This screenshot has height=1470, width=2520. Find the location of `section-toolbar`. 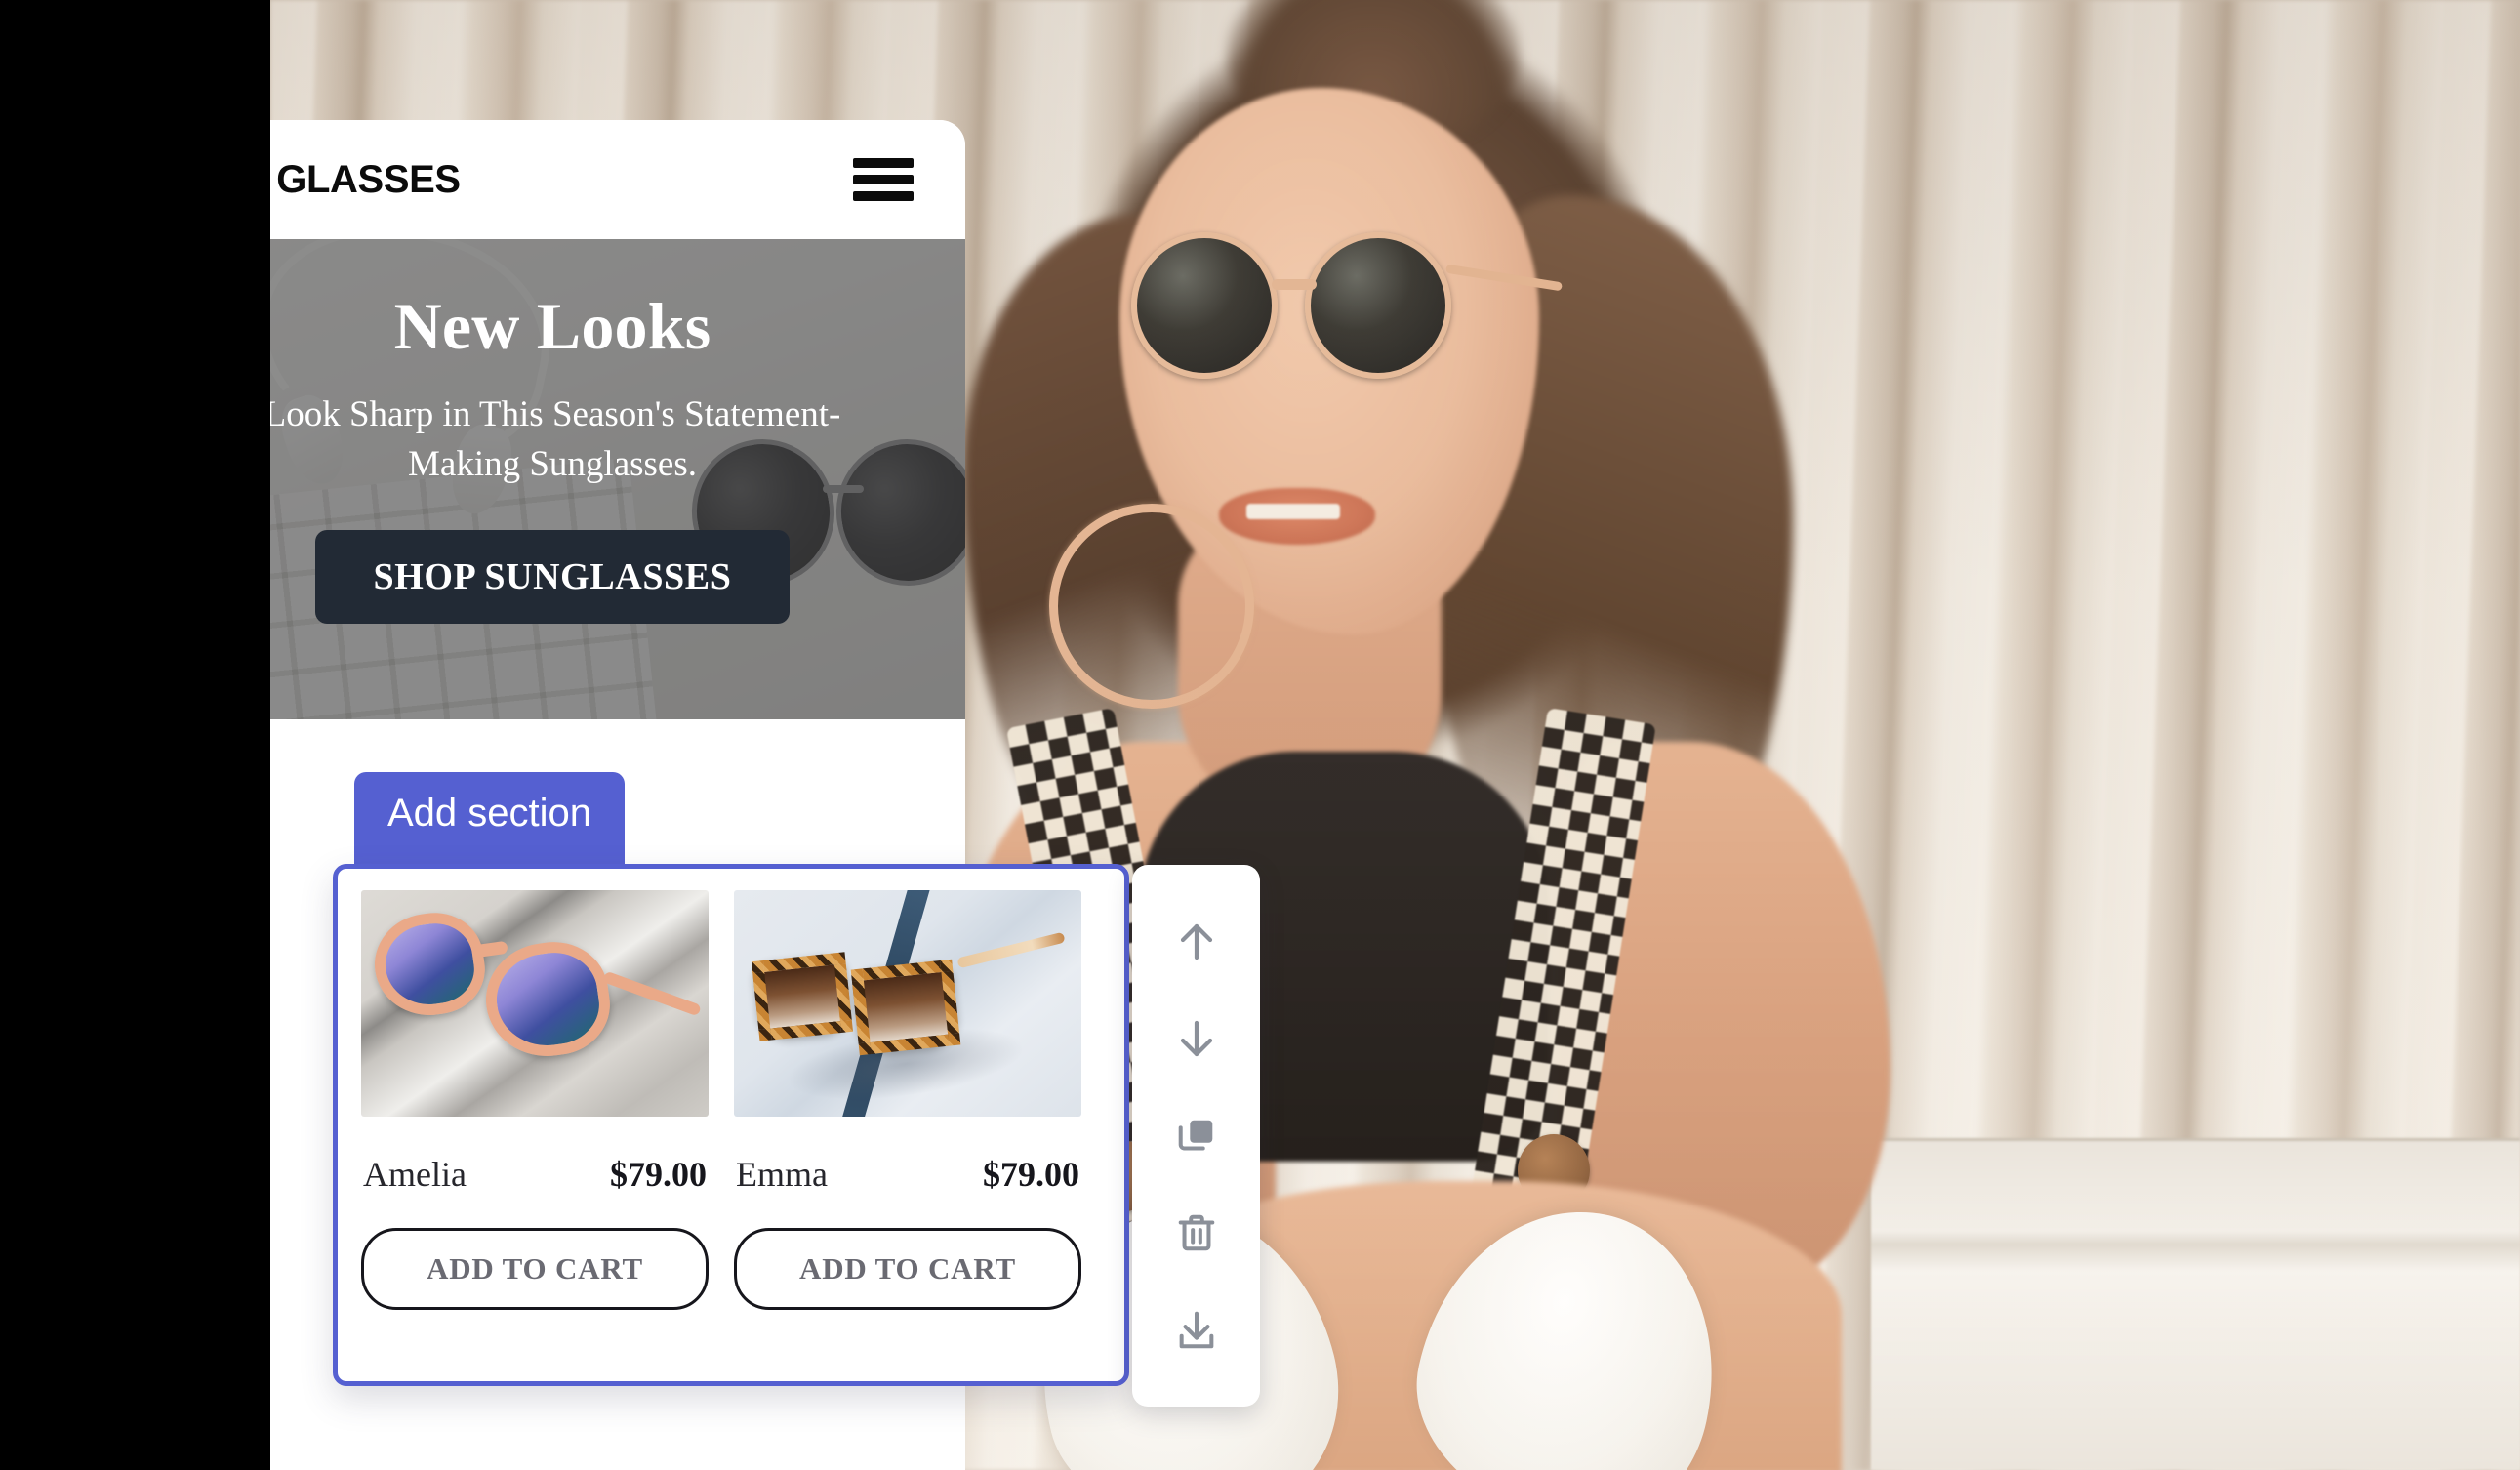

section-toolbar is located at coordinates (1196, 1136).